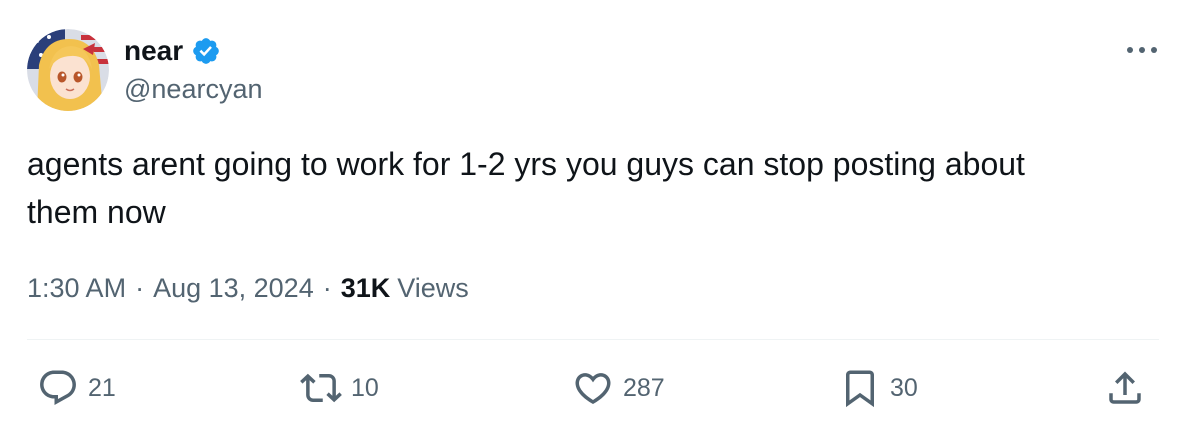 This screenshot has height=430, width=1192. What do you see at coordinates (365, 387) in the screenshot?
I see `retweet-count: 10` at bounding box center [365, 387].